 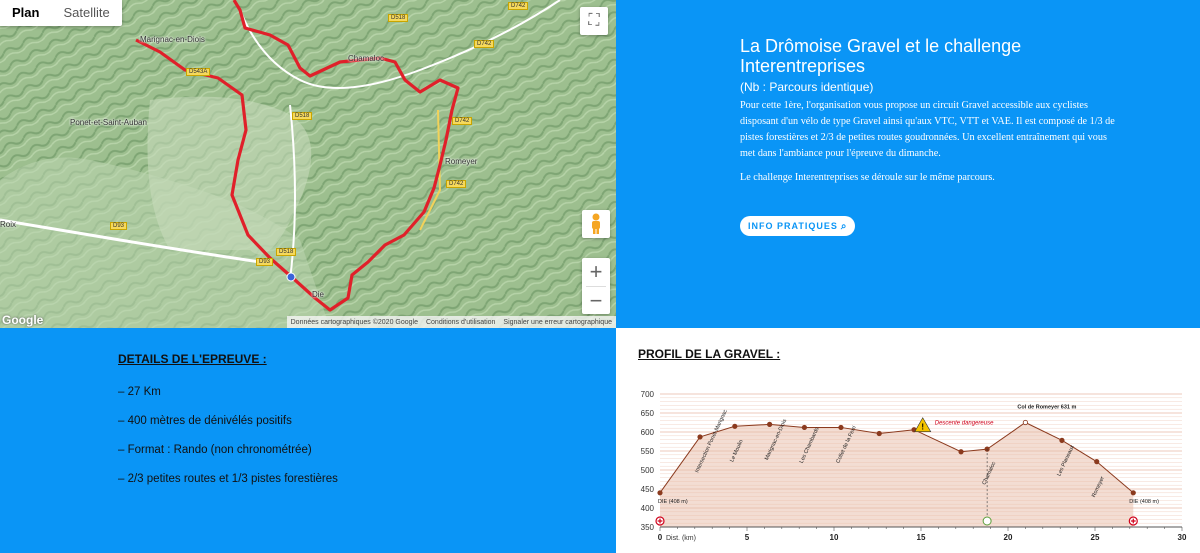 I want to click on fullscreen-button: ⛶, so click(x=594, y=21).